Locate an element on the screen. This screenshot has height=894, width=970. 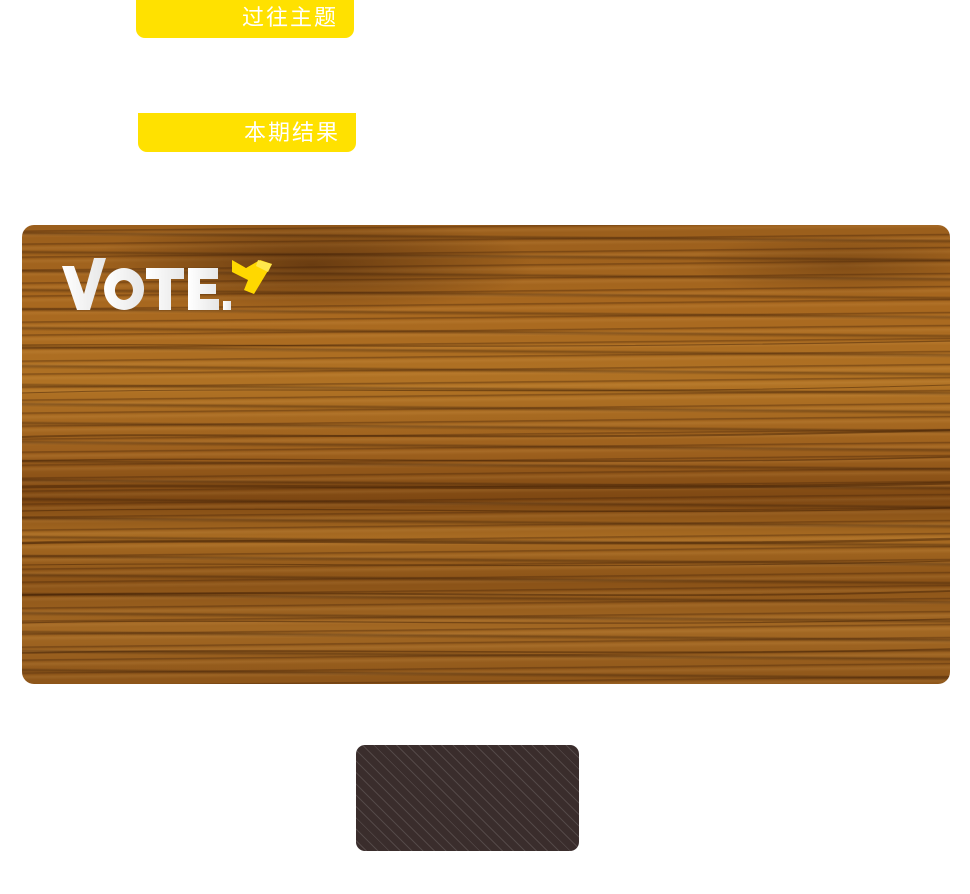
current-results-tab: 本期结果 is located at coordinates (247, 132).